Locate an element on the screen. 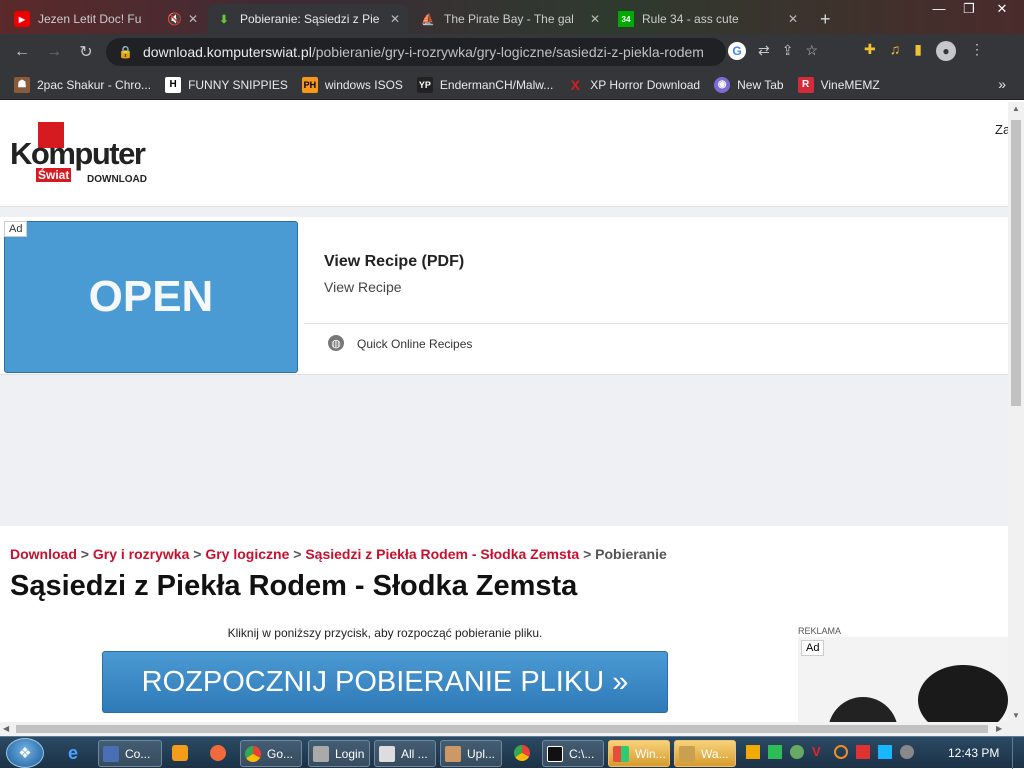 The width and height of the screenshot is (1024, 769). scroll-up-icon: ▲ is located at coordinates (1016, 108).